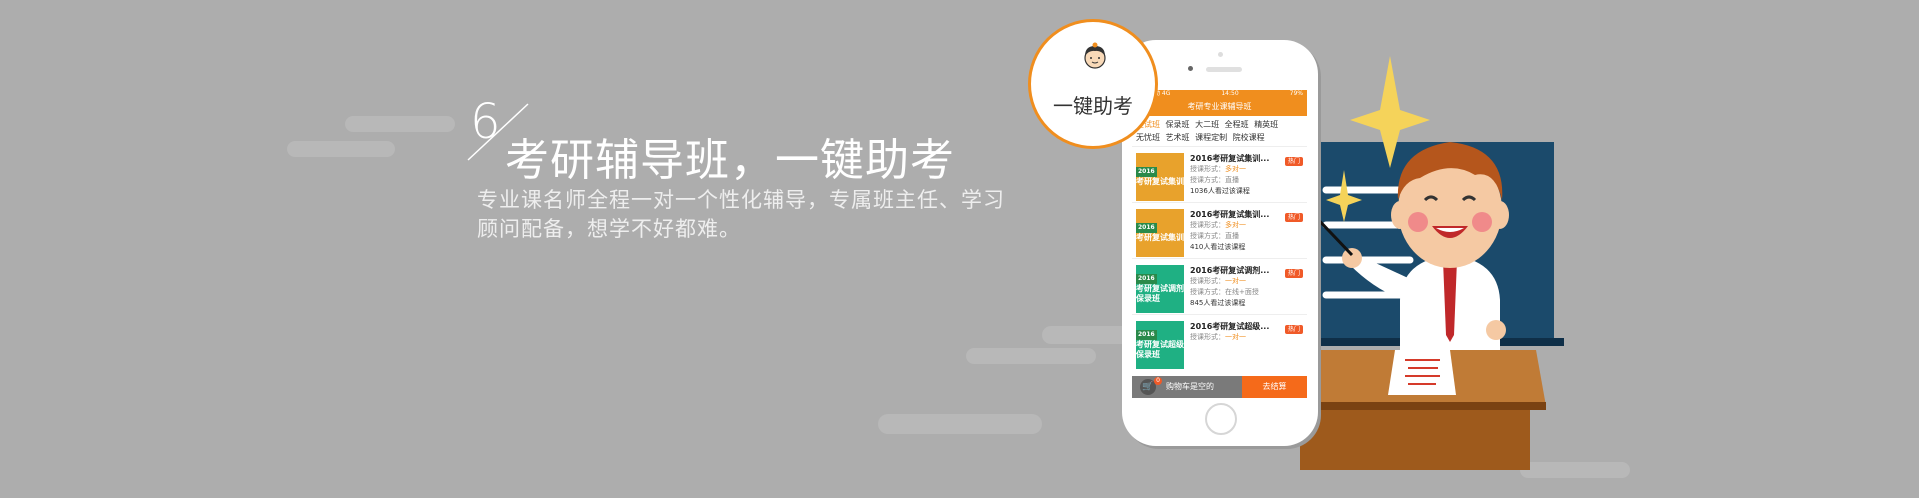 The image size is (1919, 498). I want to click on status-bar: 中国移动 4G 14:50 79%, so click(1219, 94).